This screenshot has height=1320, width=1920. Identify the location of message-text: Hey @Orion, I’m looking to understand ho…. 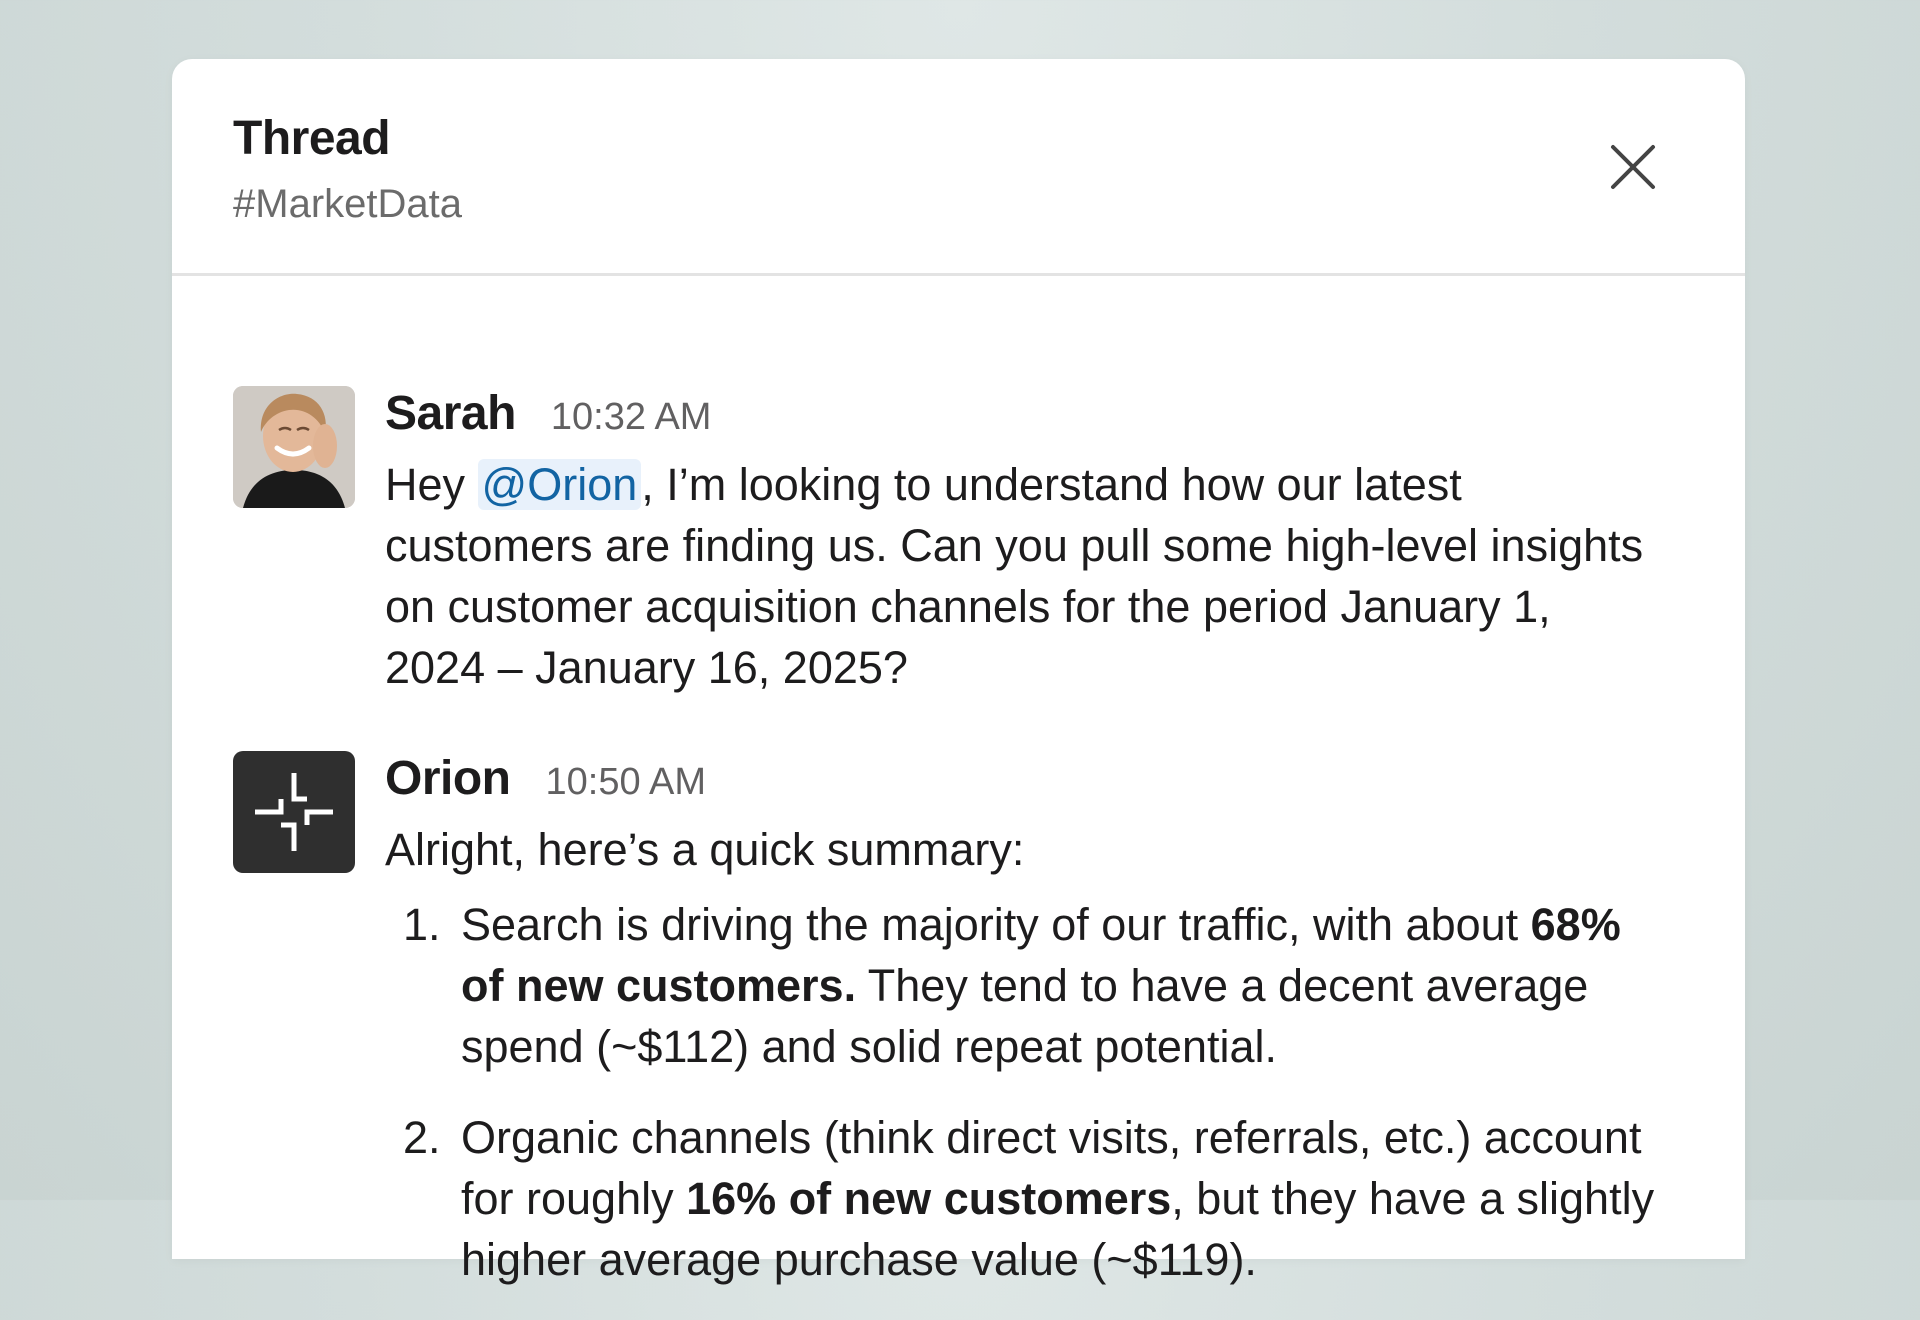
(1020, 576).